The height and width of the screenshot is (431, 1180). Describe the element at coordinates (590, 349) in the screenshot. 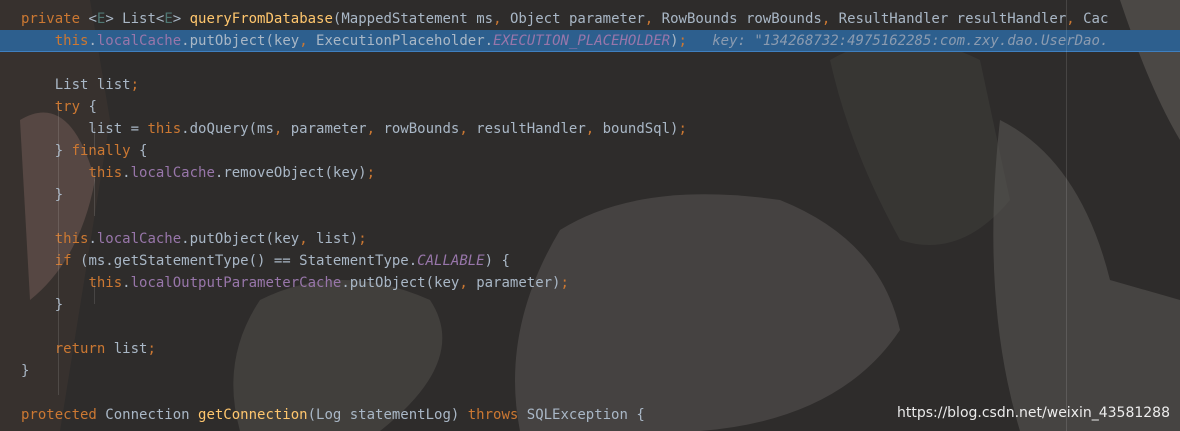

I see `code-line: return list;` at that location.